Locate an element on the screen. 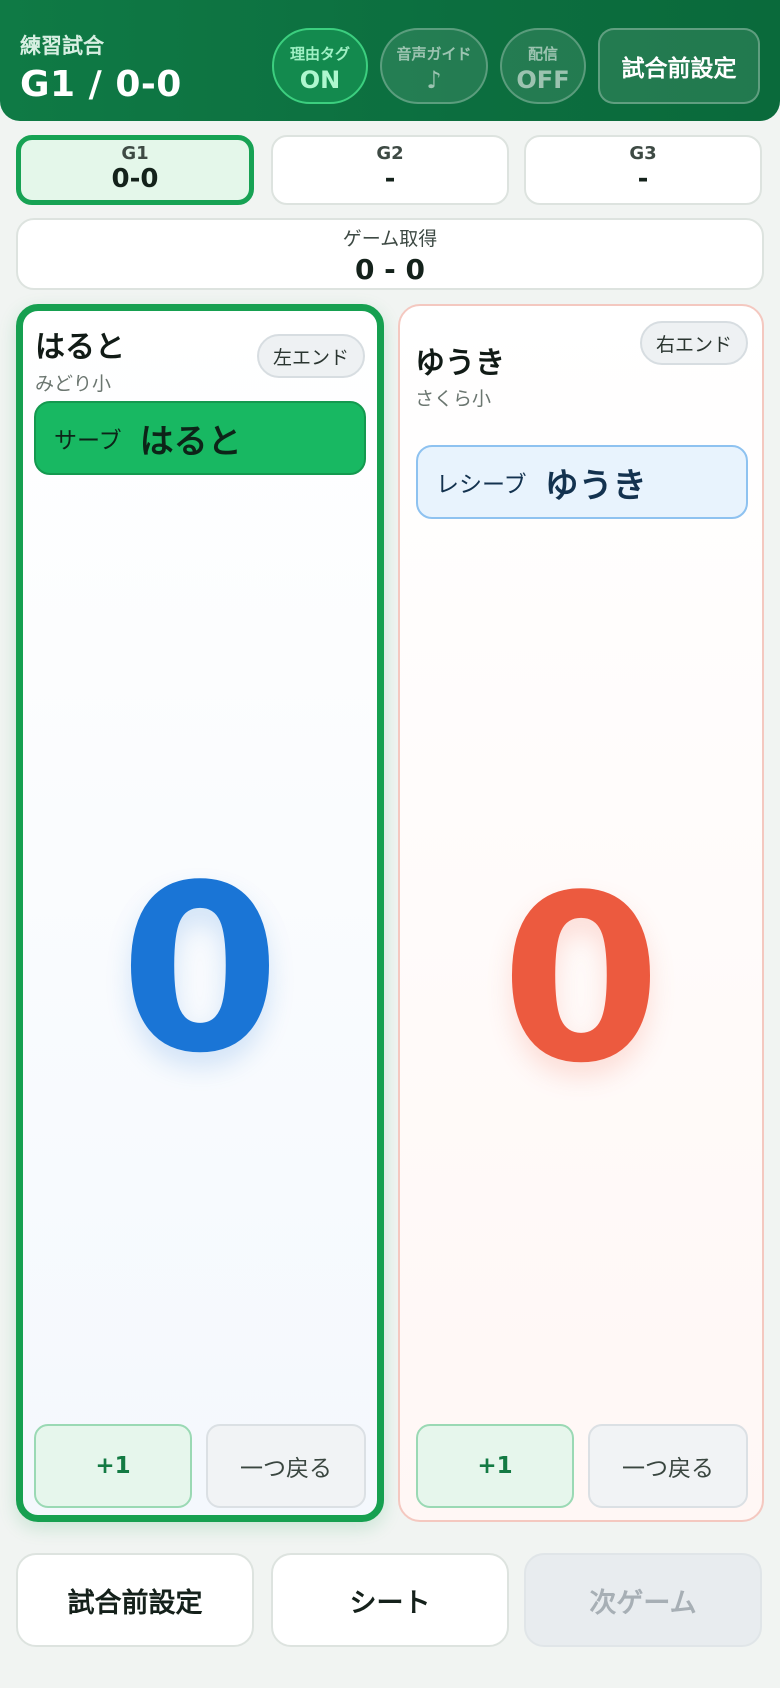 The image size is (780, 1688). player-school: さくら小 is located at coordinates (453, 399).